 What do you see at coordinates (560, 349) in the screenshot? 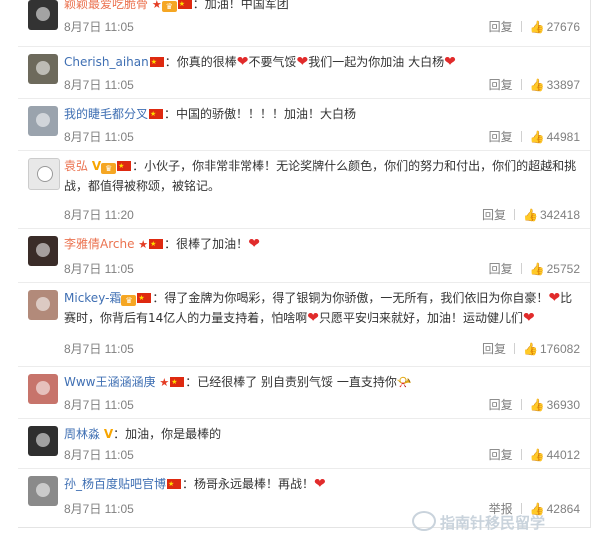
I see `like-count: 176082` at bounding box center [560, 349].